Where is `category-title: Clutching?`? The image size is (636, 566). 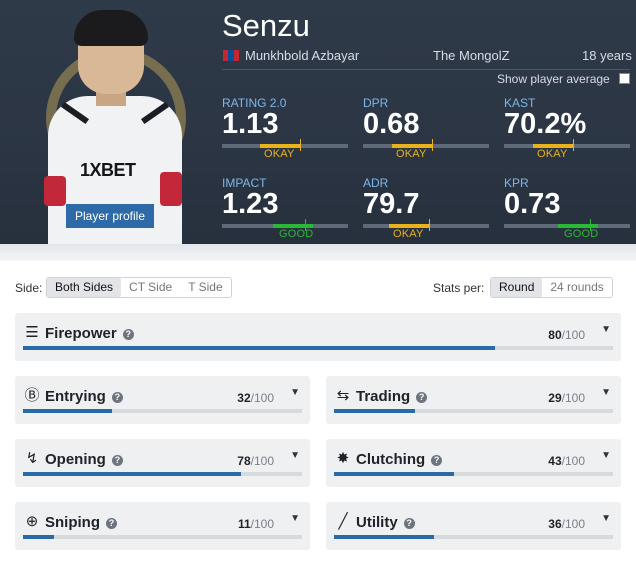
category-title: Clutching? is located at coordinates (399, 459).